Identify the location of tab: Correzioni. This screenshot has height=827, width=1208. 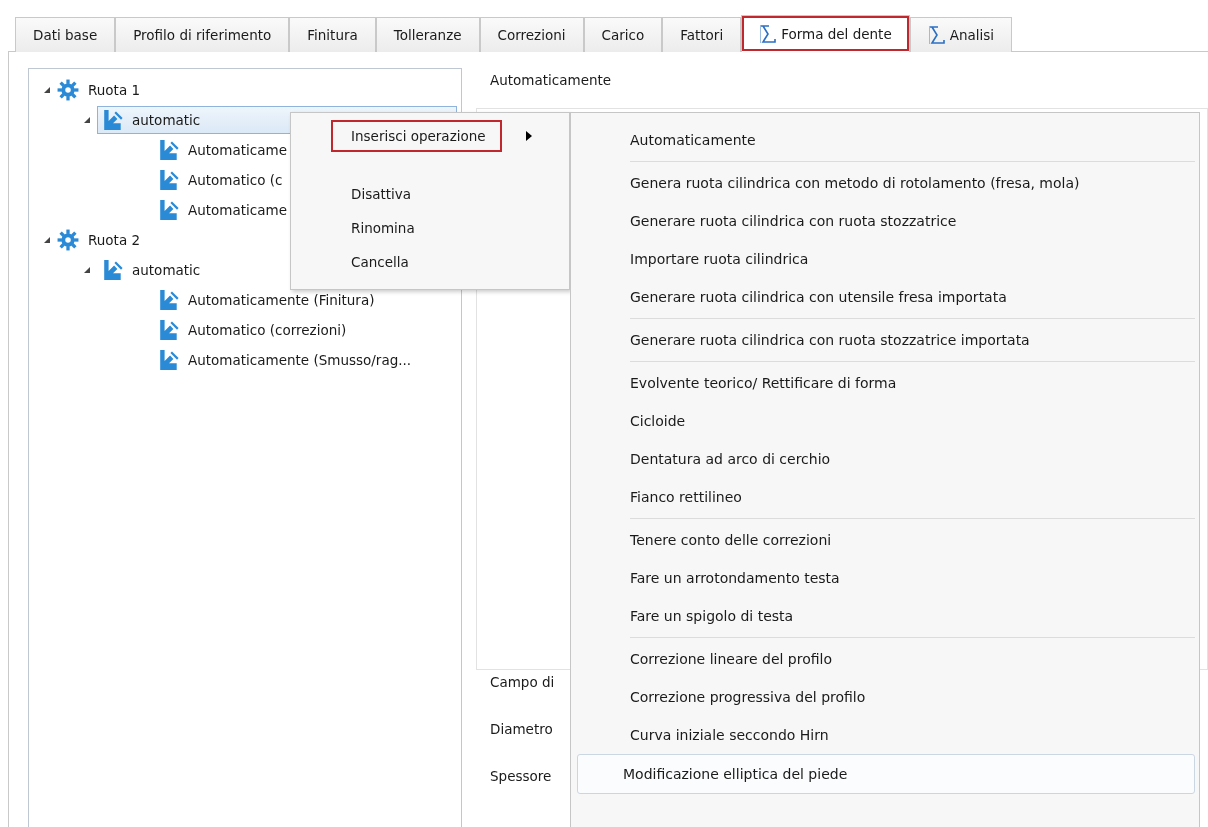
(531, 34).